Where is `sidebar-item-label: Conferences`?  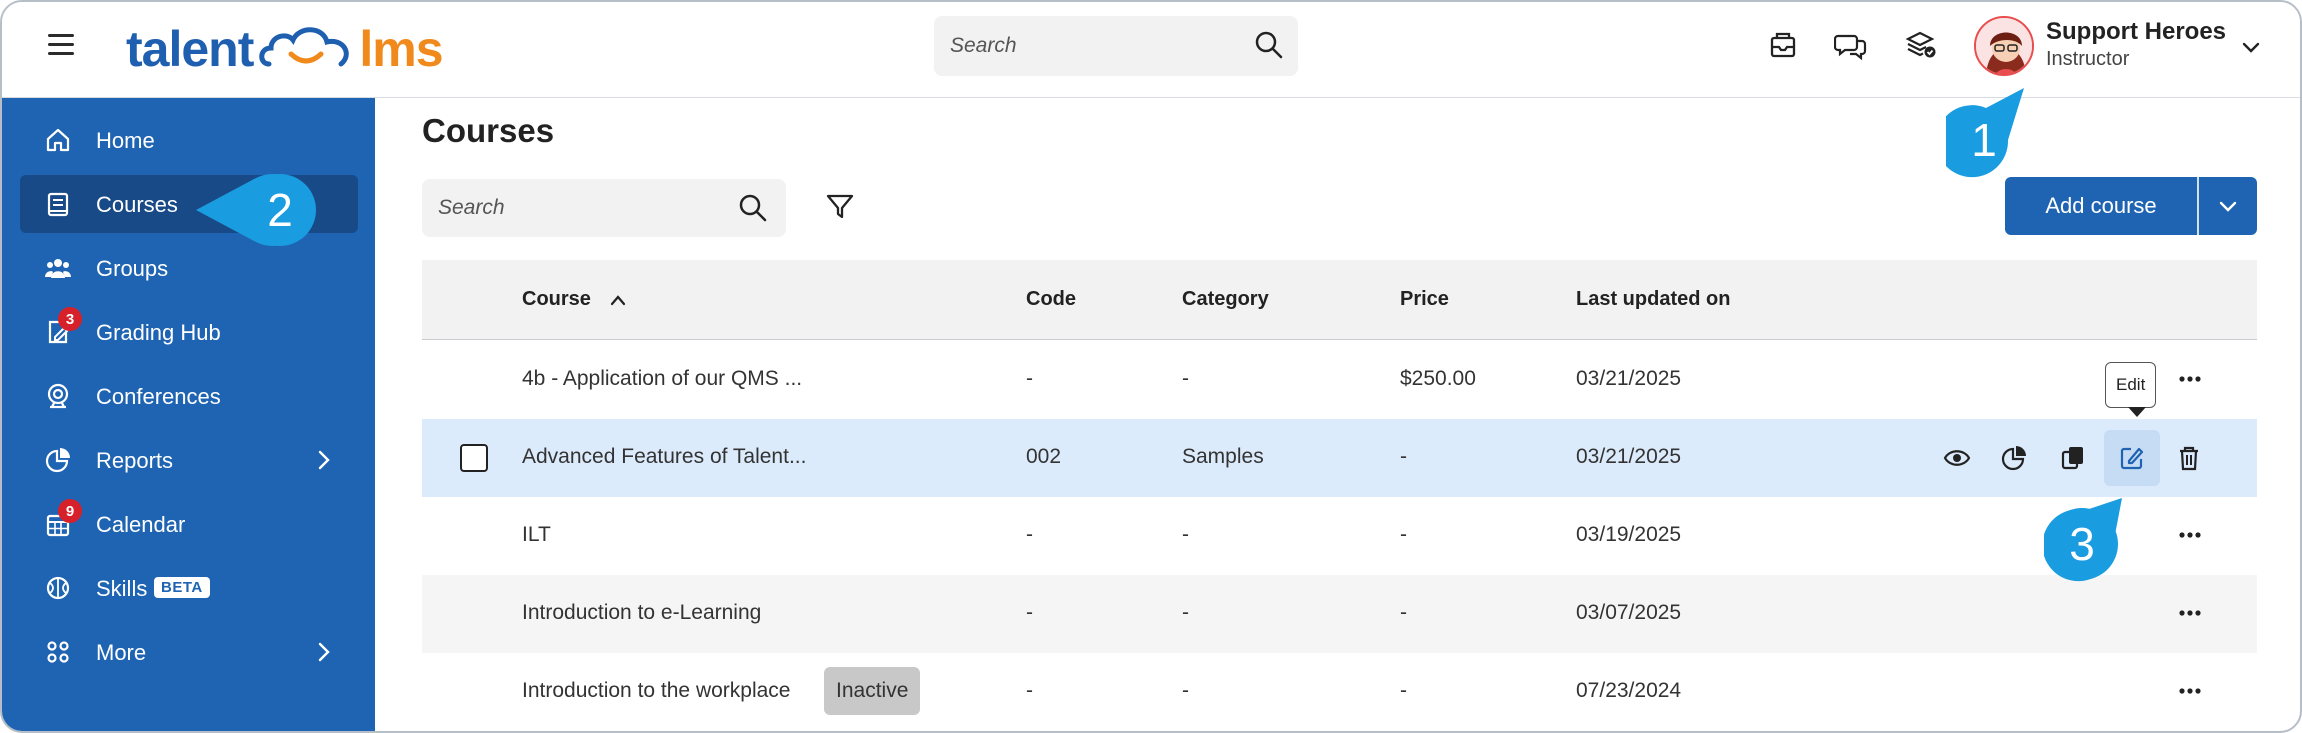 sidebar-item-label: Conferences is located at coordinates (158, 396).